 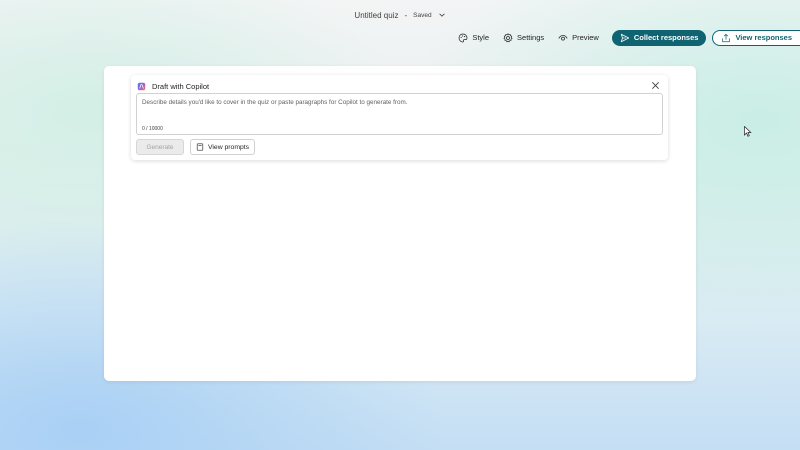 I want to click on view-prompts-label: View prompts, so click(x=229, y=147).